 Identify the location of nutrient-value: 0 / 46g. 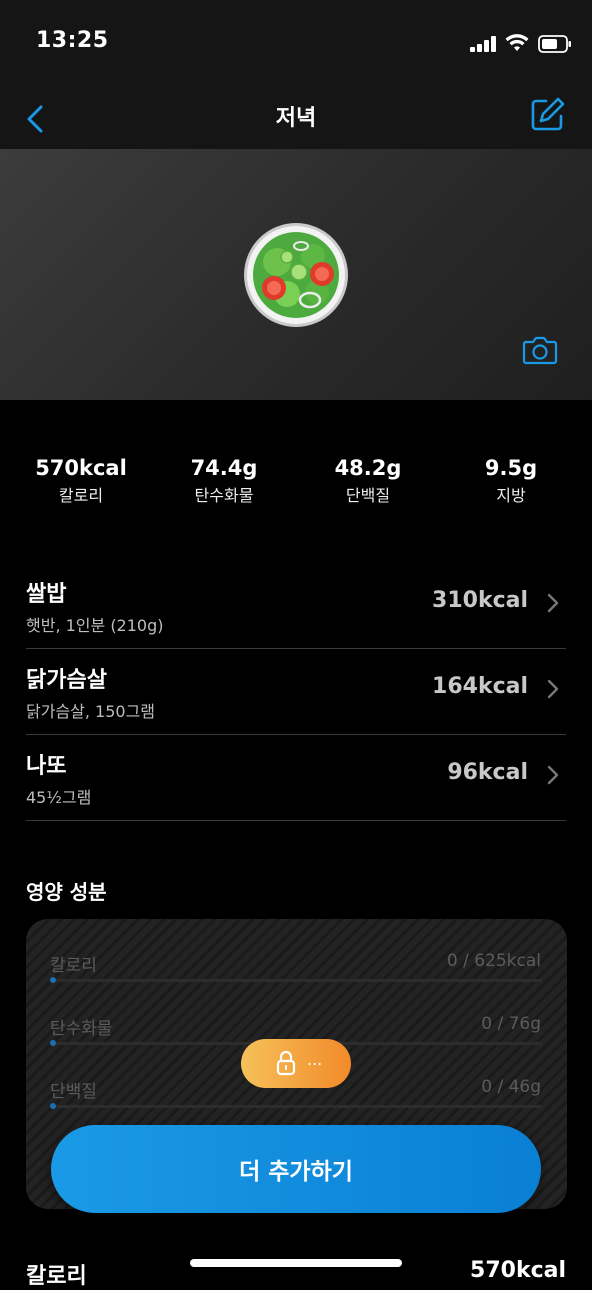
(511, 1087).